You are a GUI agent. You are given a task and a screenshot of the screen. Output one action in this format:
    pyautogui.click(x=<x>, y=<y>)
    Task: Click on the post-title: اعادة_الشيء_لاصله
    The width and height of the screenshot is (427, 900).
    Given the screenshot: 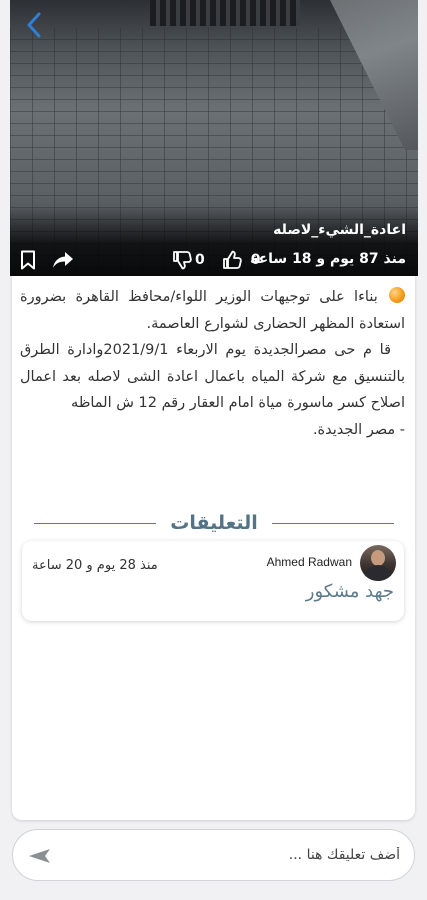 What is the action you would take?
    pyautogui.click(x=339, y=230)
    